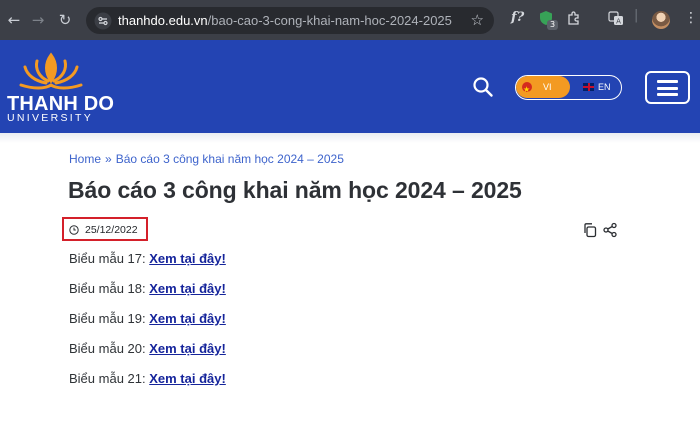 This screenshot has width=700, height=441. I want to click on form-label: Biểu mẫu 20:, so click(107, 348).